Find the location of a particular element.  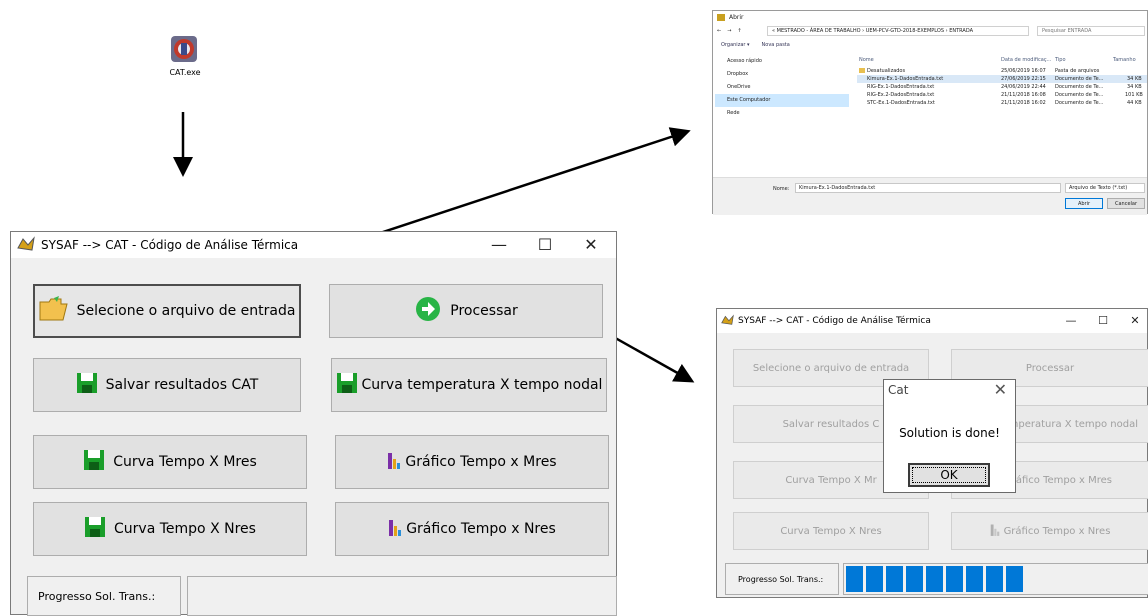

organize-button: Organizar ▾ is located at coordinates (735, 45).